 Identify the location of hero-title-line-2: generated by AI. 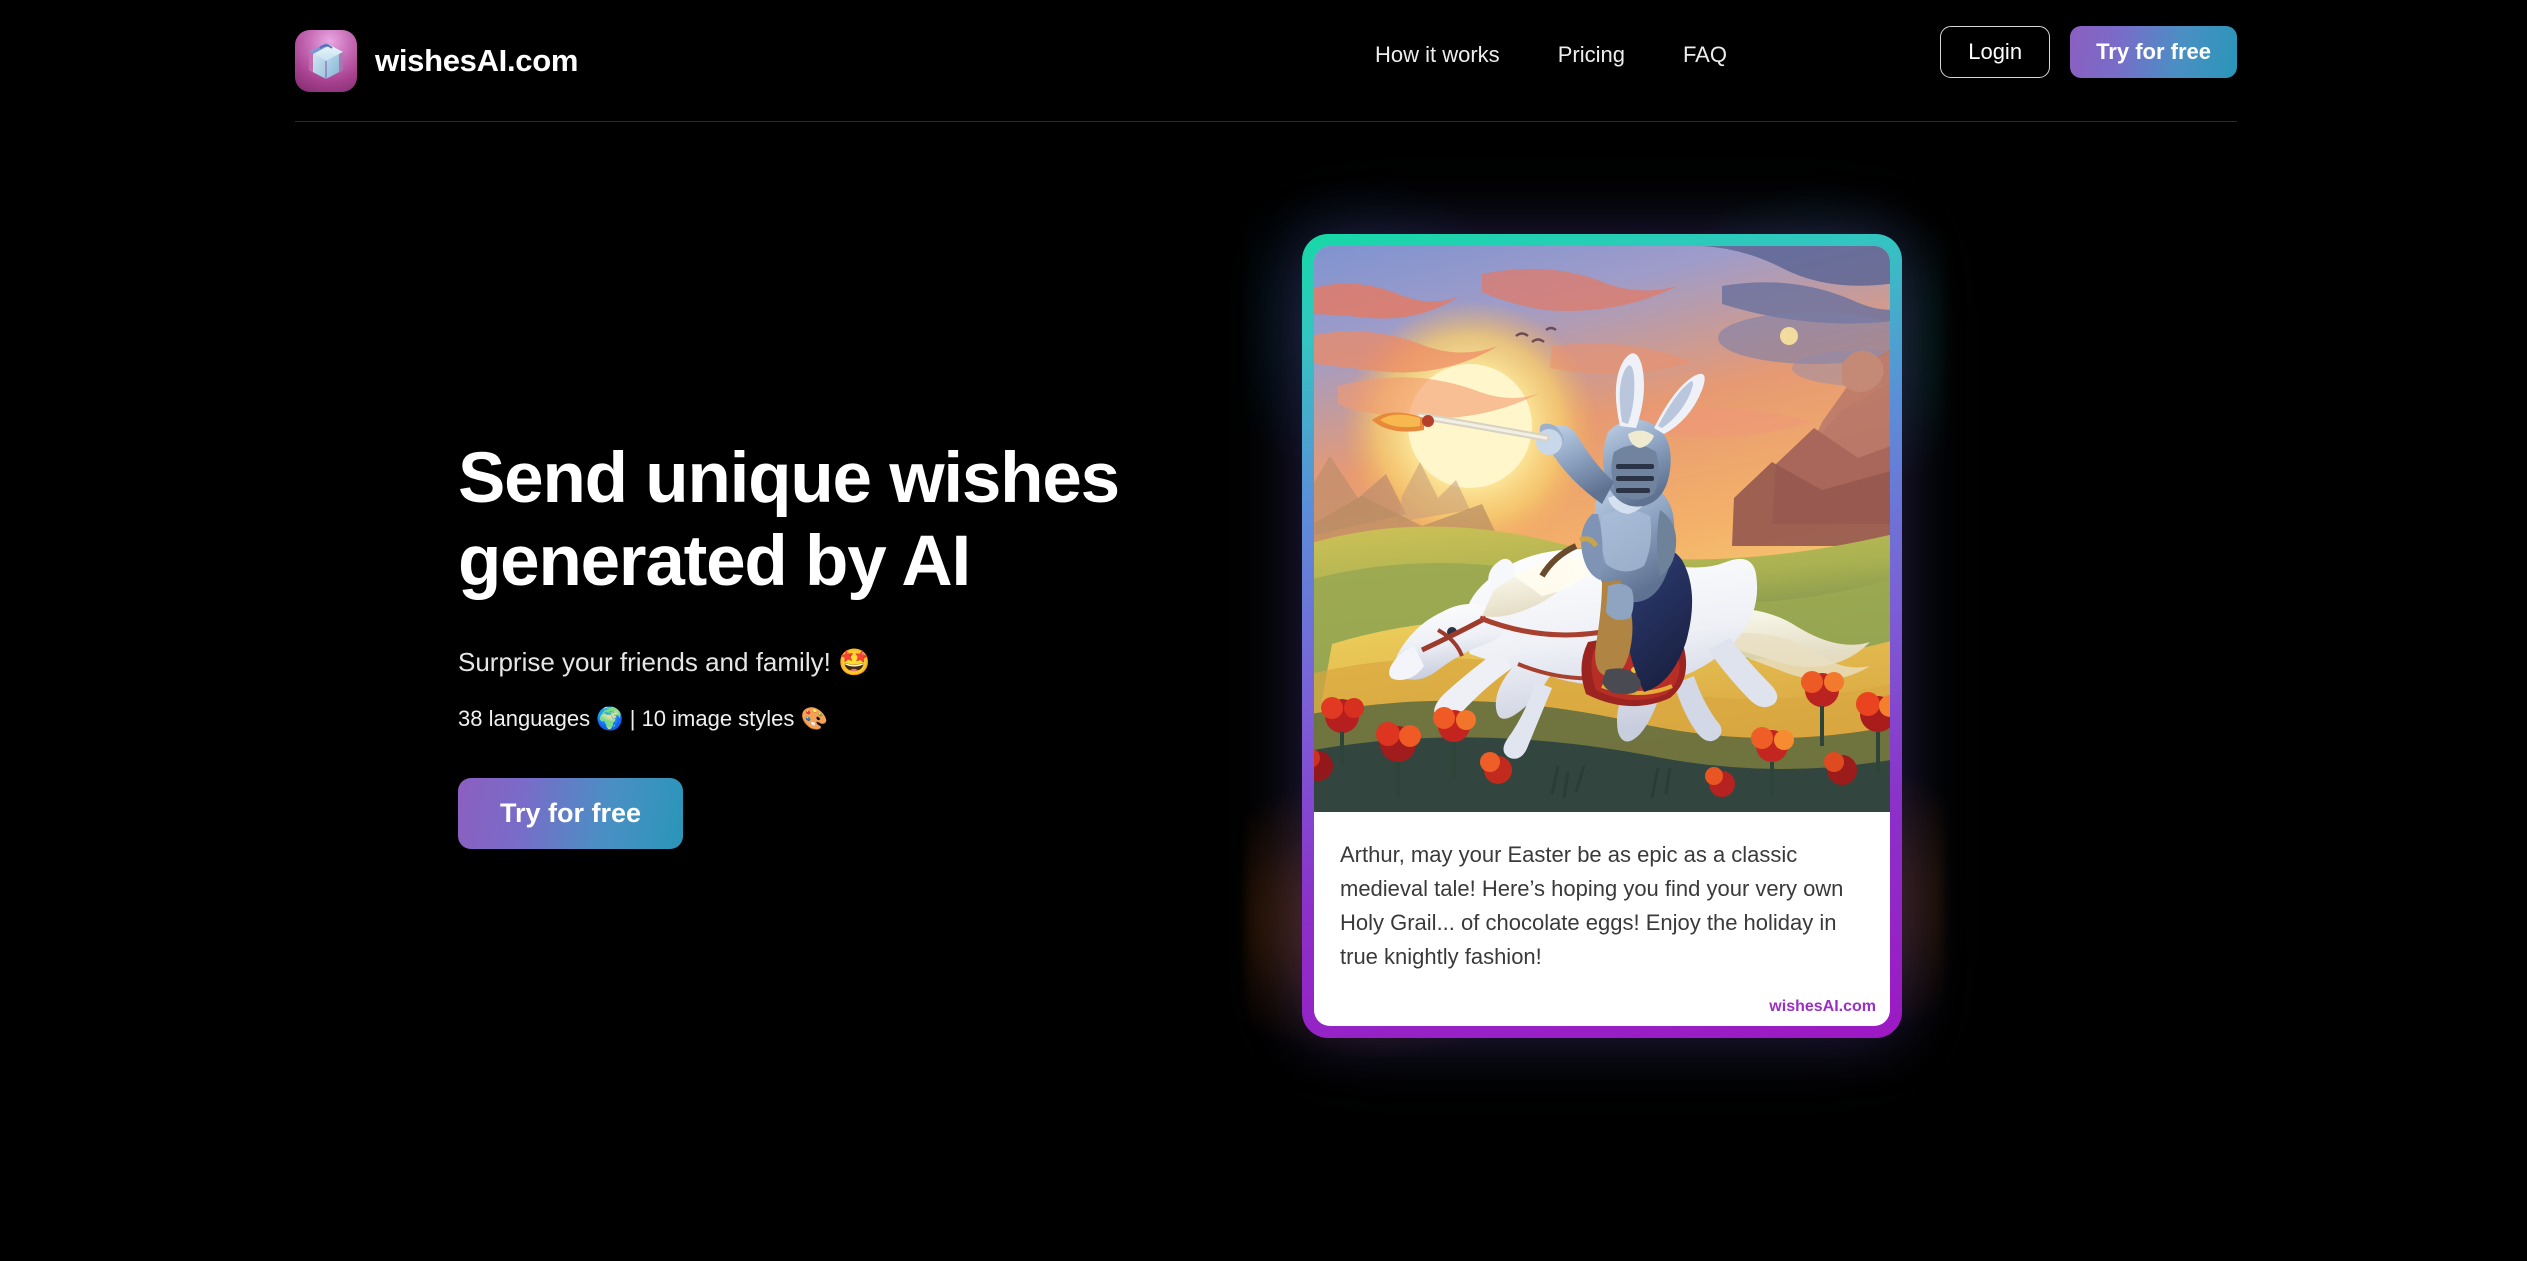
(714, 562).